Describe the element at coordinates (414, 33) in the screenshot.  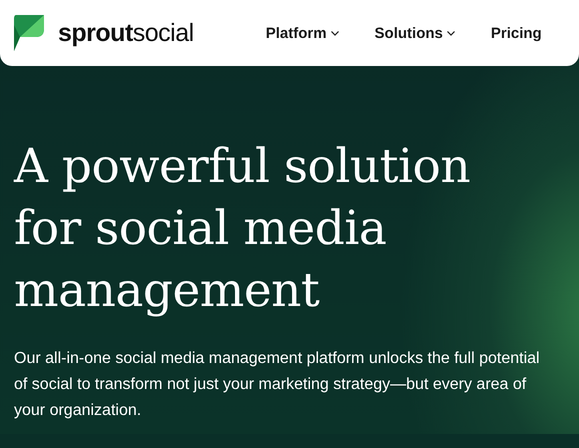
I see `nav-link: Solutions` at that location.